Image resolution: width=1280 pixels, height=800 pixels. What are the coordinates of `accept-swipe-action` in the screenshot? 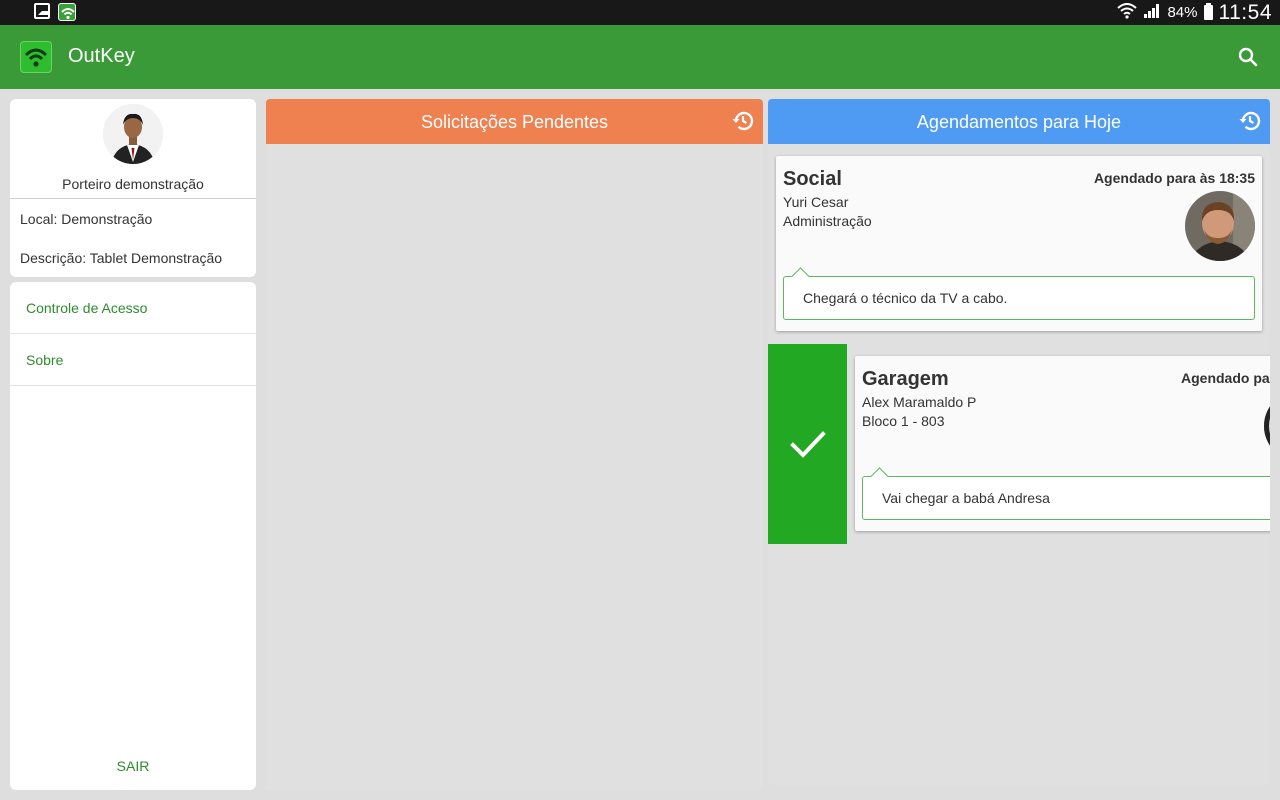 It's located at (807, 444).